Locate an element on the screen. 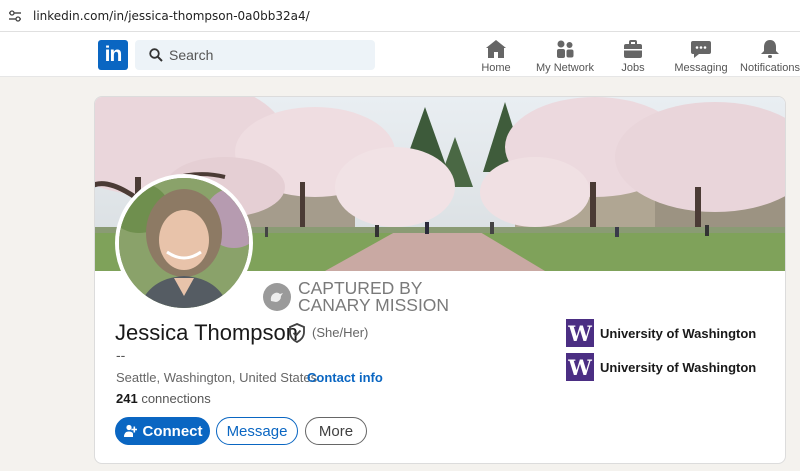  nav-my-network: My Network is located at coordinates (565, 57).